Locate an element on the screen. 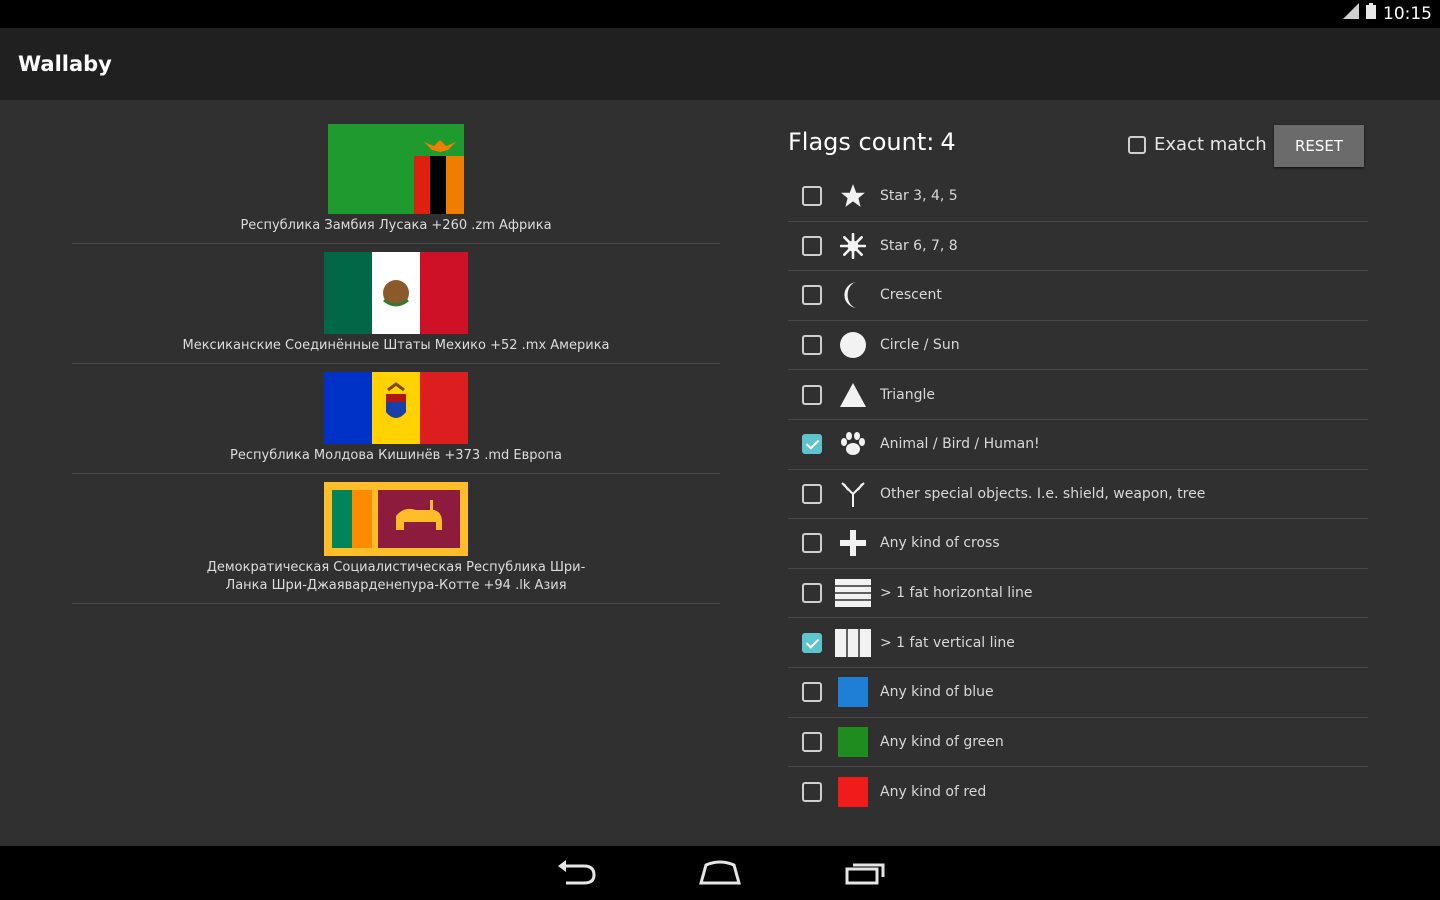 The image size is (1440, 900). country-item-zambia: Республика Замбия Лусака +260 .zm Африка is located at coordinates (396, 184).